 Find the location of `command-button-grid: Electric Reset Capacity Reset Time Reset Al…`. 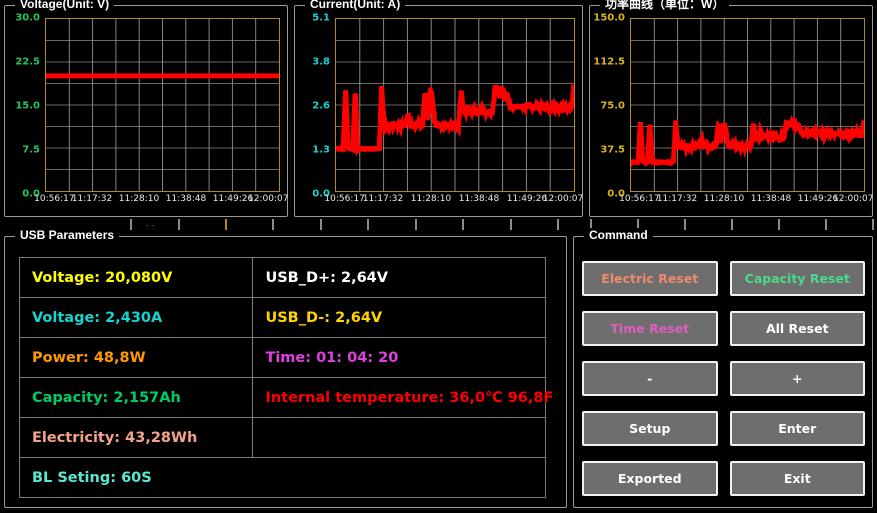

command-button-grid: Electric Reset Capacity Reset Time Reset Al… is located at coordinates (723, 378).